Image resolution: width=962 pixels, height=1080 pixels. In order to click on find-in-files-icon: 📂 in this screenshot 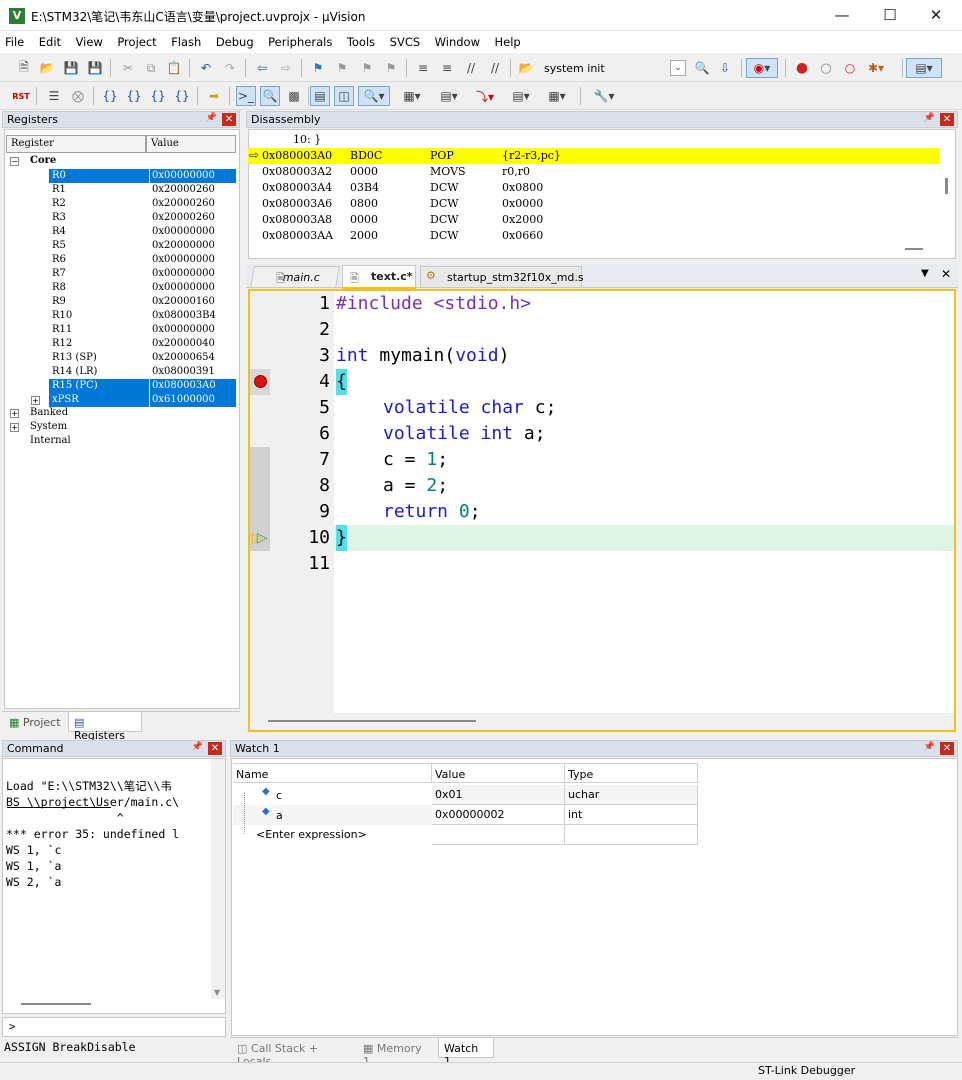, I will do `click(526, 68)`.